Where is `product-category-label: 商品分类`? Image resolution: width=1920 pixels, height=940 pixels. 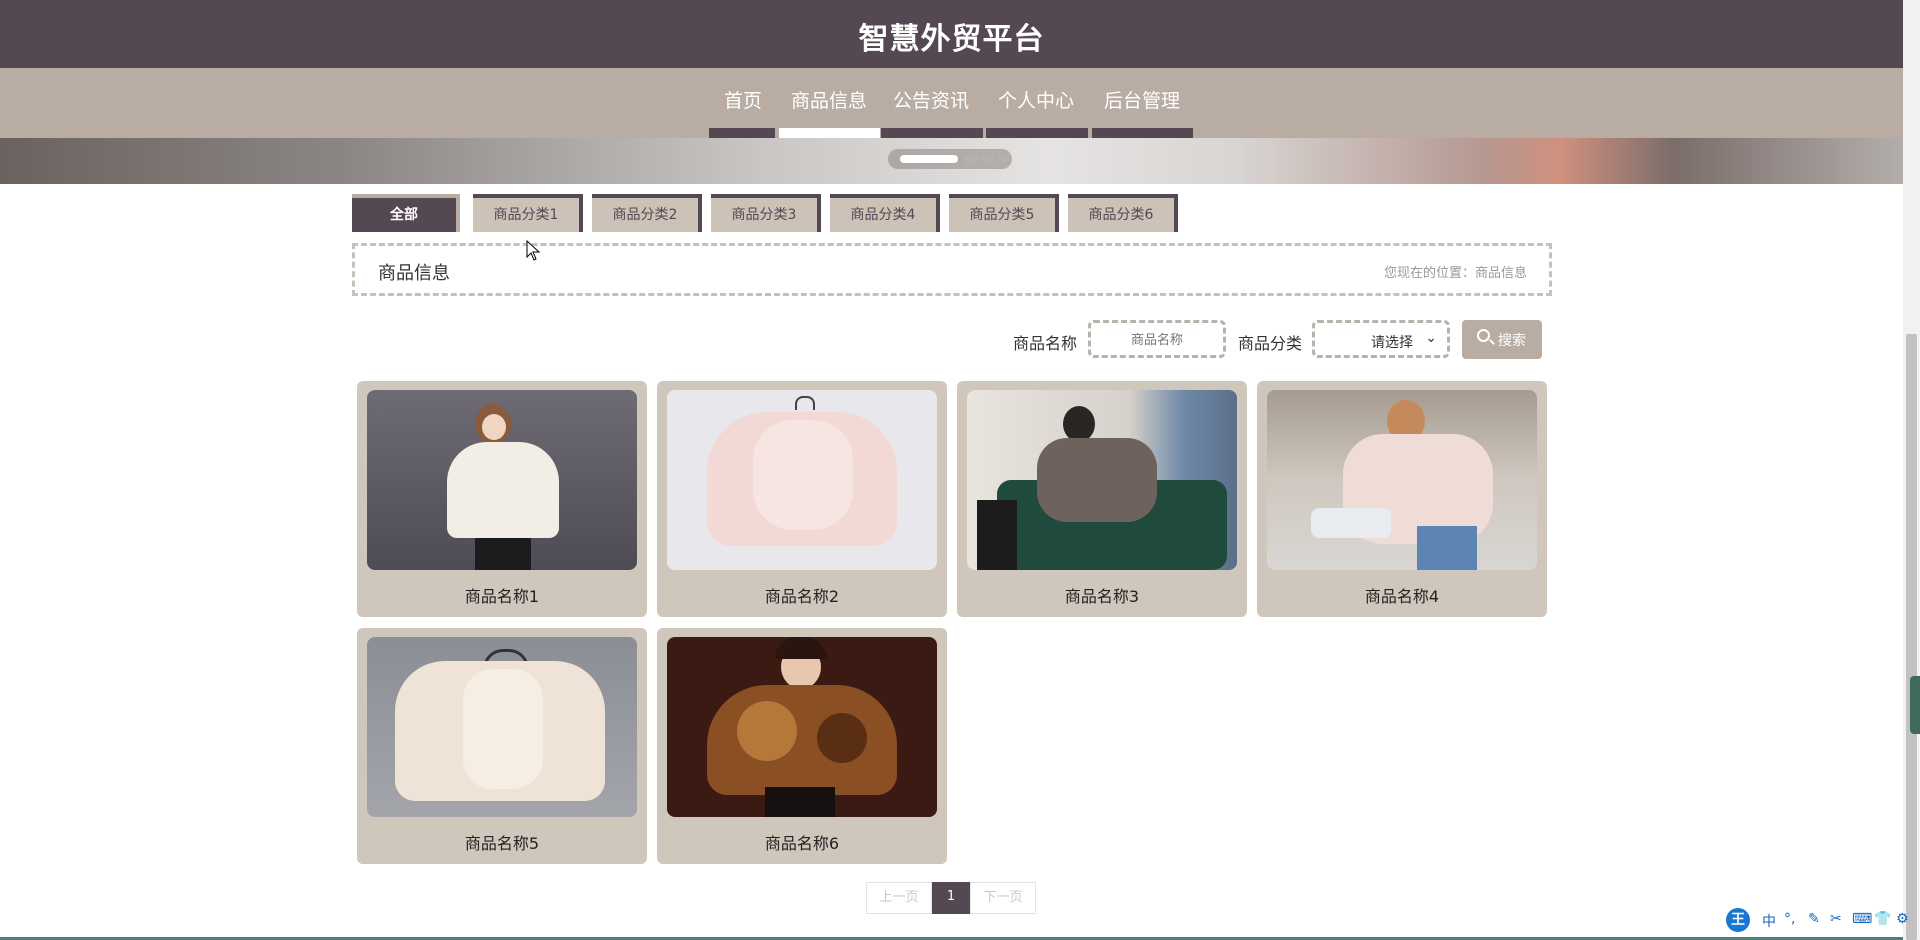
product-category-label: 商品分类 is located at coordinates (1270, 343).